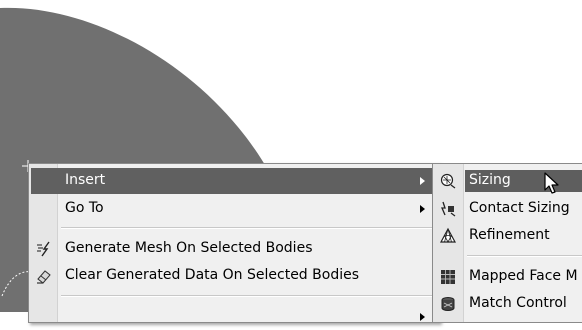 The image size is (582, 330). Describe the element at coordinates (519, 208) in the screenshot. I see `submenu-item-label: Contact Sizing` at that location.